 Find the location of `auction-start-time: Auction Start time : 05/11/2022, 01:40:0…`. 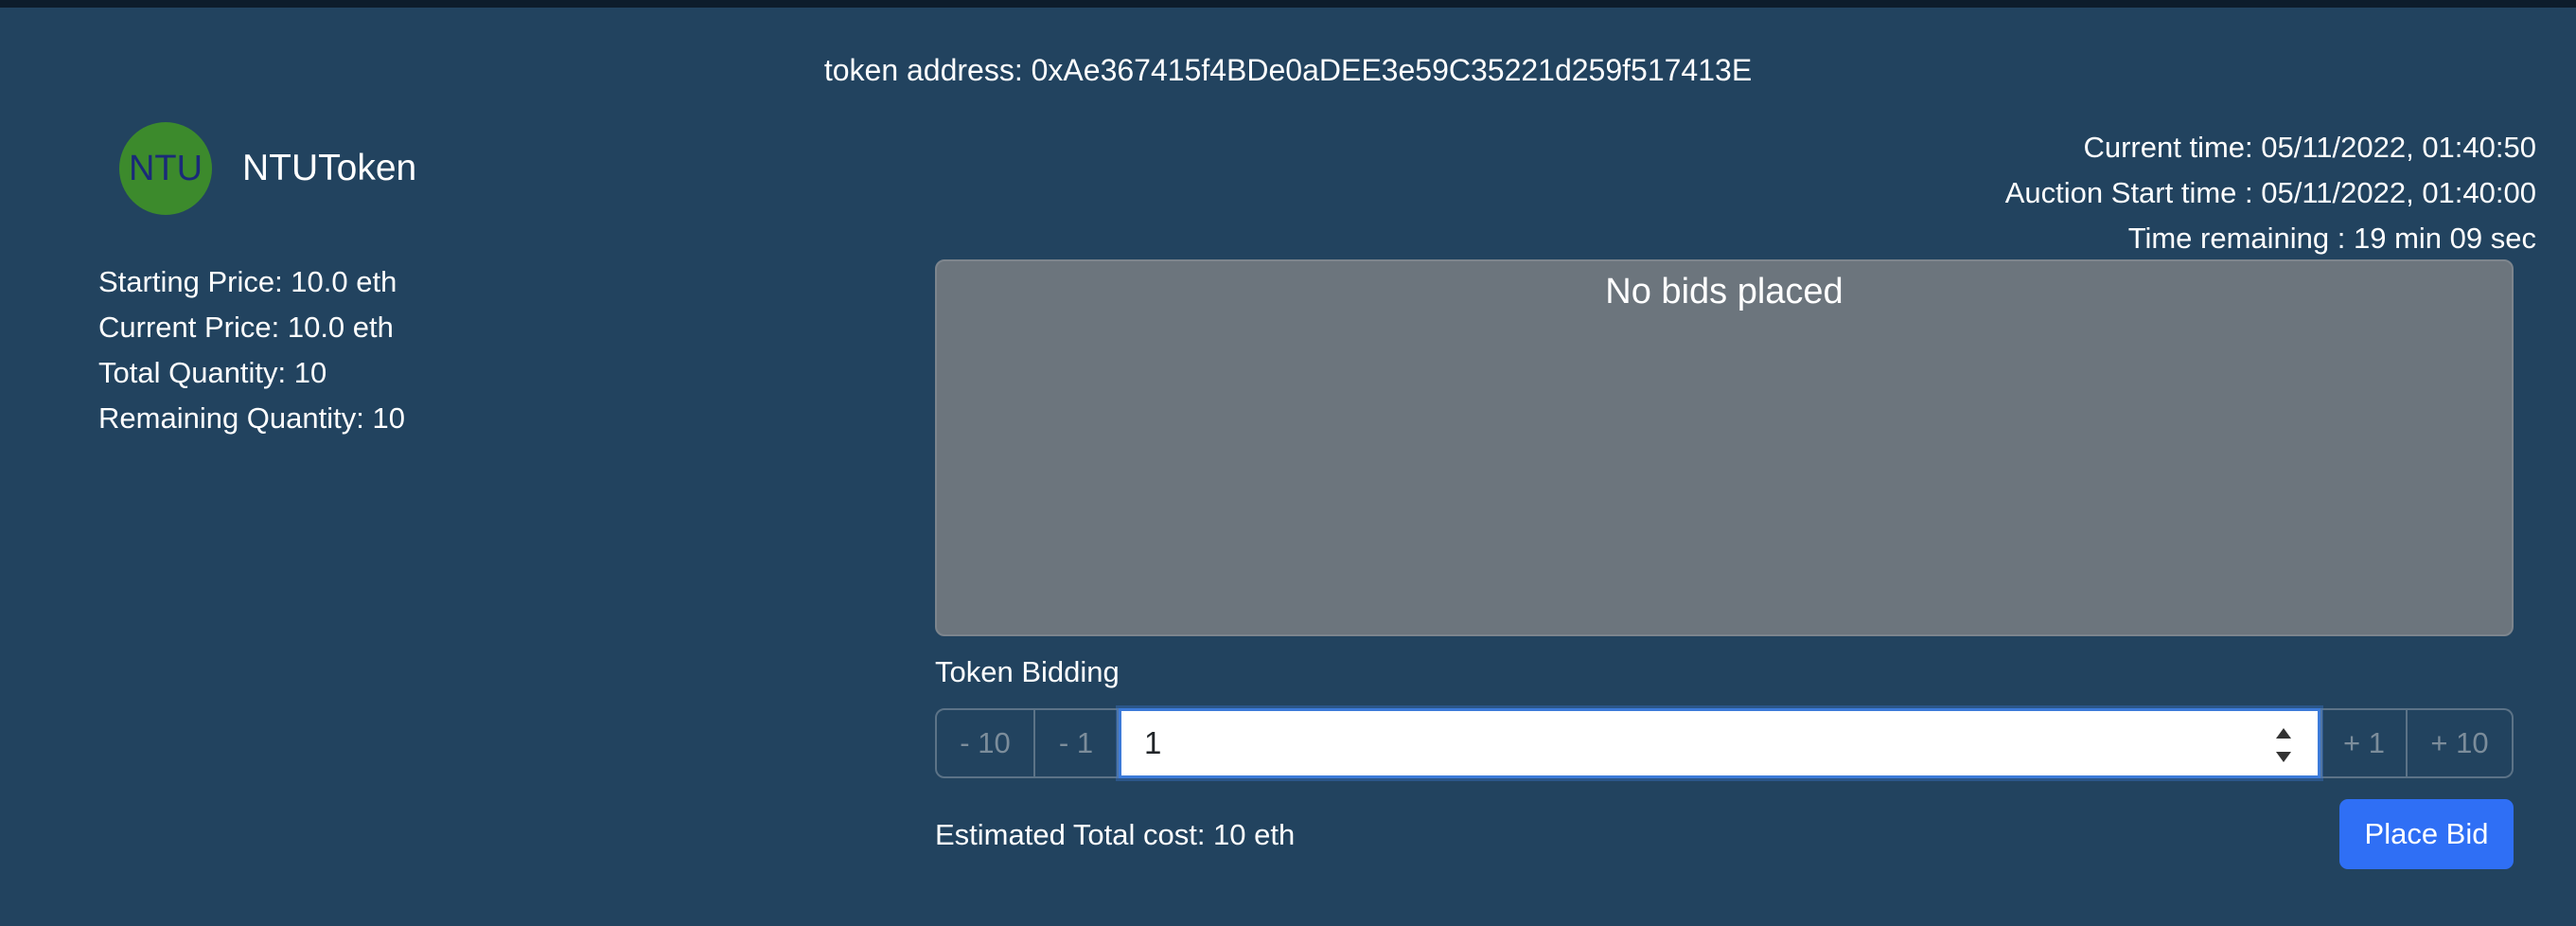

auction-start-time: Auction Start time : 05/11/2022, 01:40:0… is located at coordinates (2270, 193).